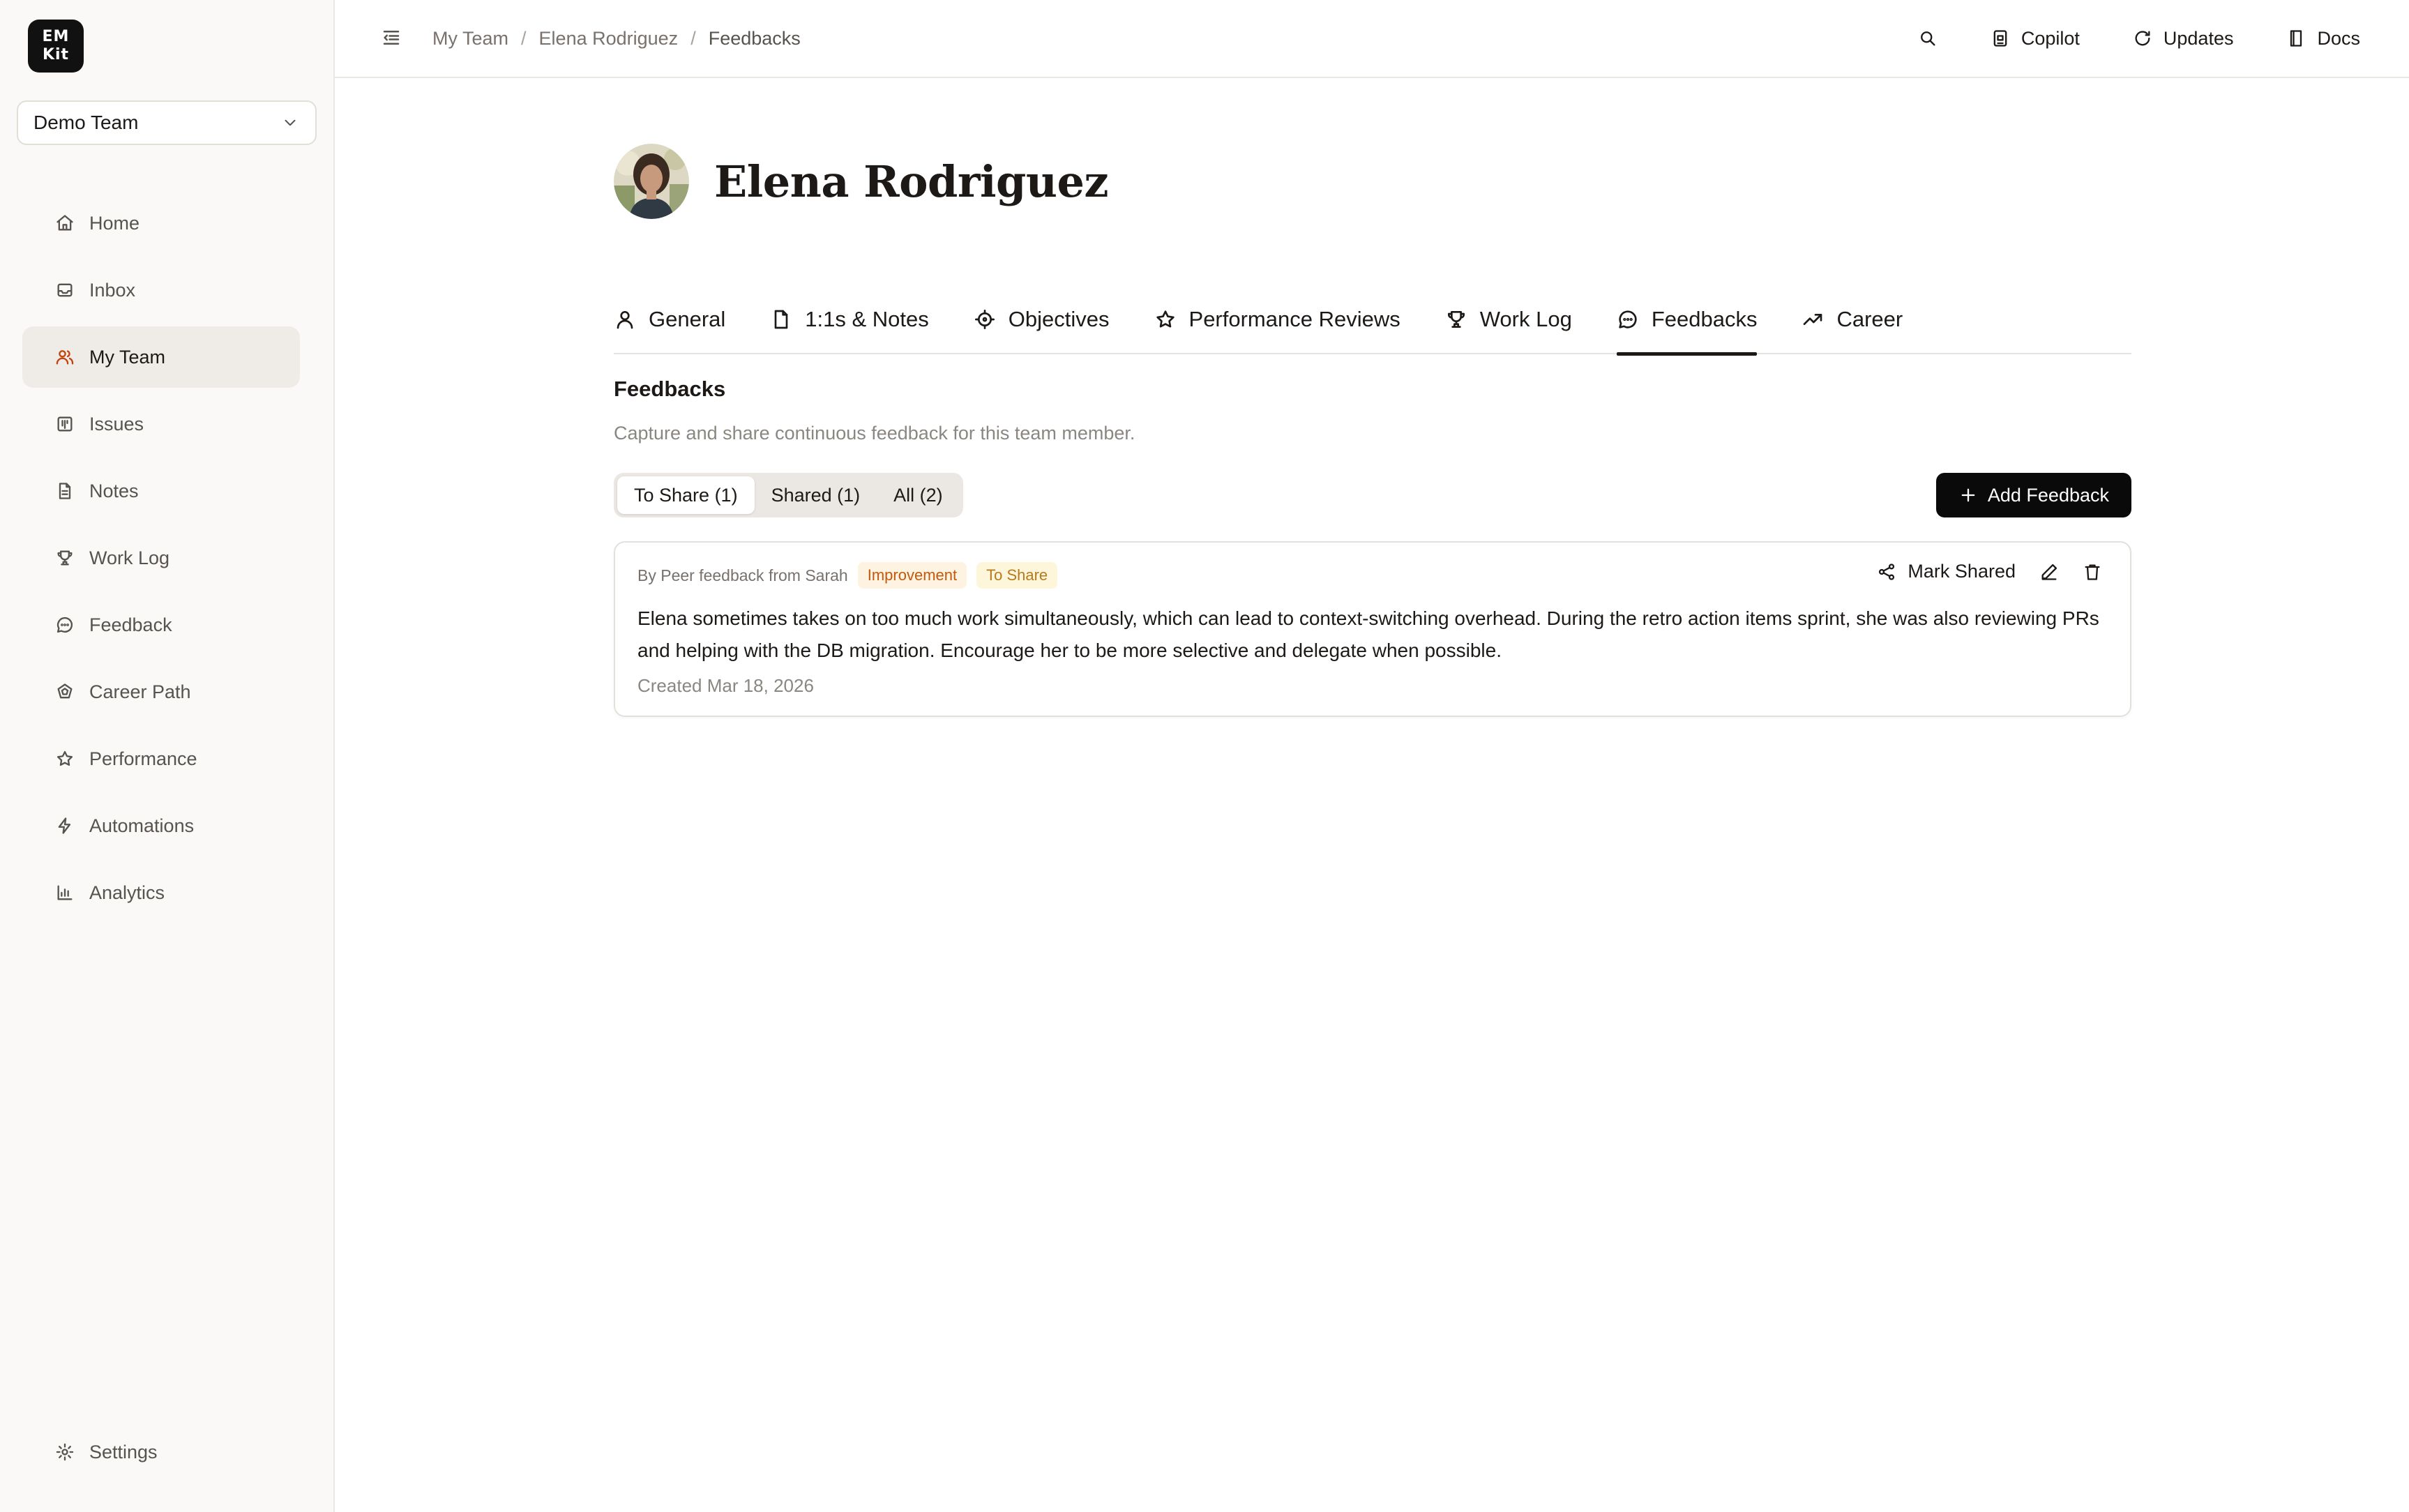 This screenshot has height=1512, width=2409. I want to click on section-title: Feedbacks, so click(670, 389).